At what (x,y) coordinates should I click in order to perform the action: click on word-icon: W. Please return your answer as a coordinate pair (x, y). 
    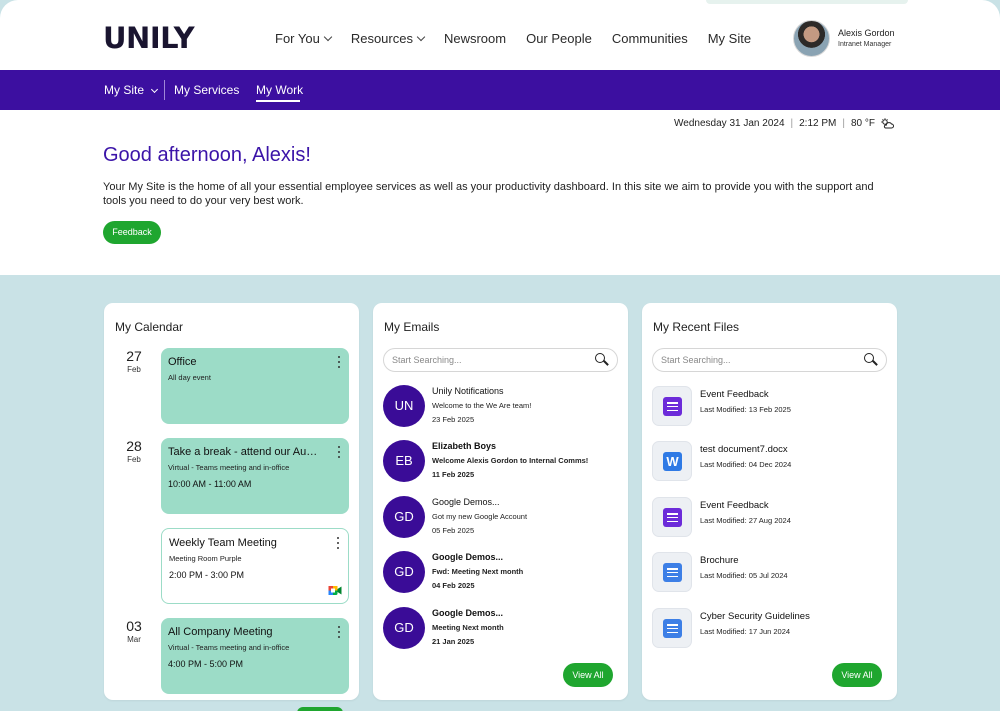
    Looking at the image, I should click on (672, 461).